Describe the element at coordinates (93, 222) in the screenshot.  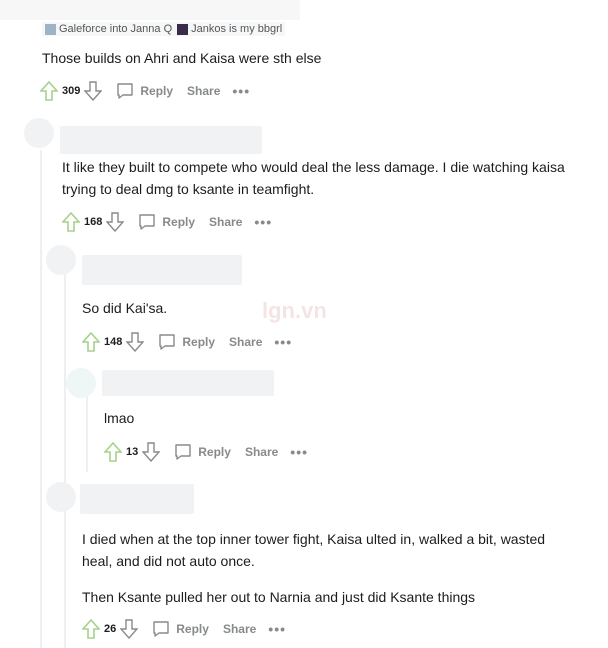
I see `vote-score: 168` at that location.